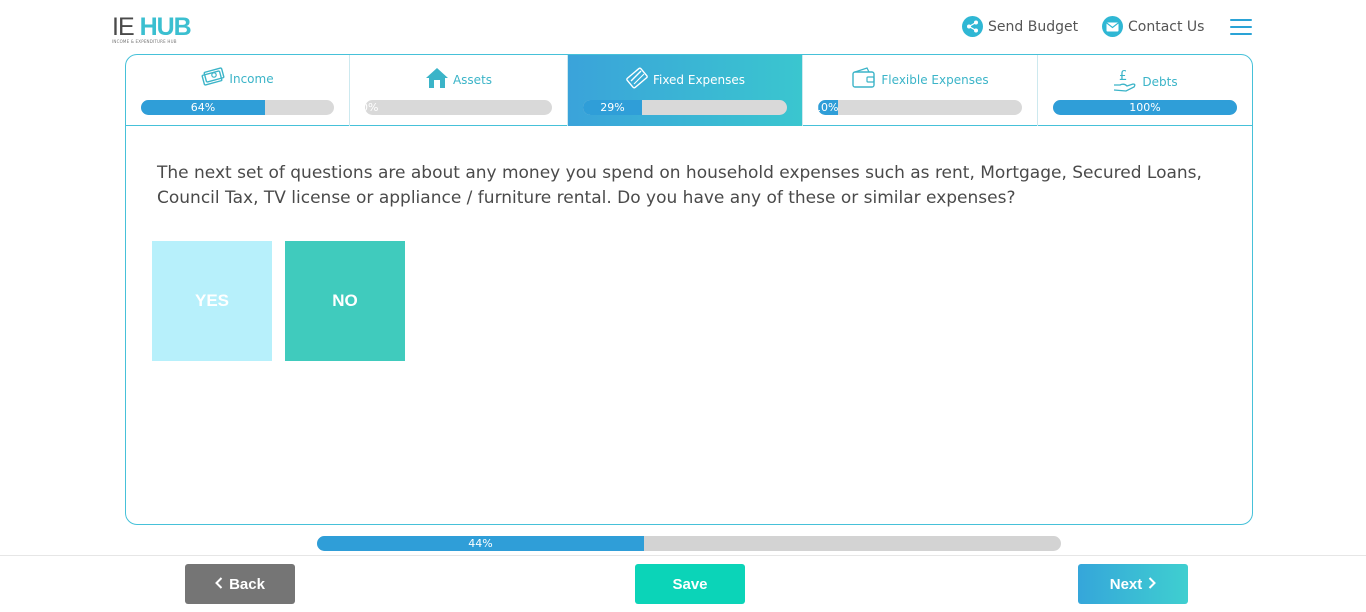 The height and width of the screenshot is (612, 1366). I want to click on menu-icon, so click(1241, 27).